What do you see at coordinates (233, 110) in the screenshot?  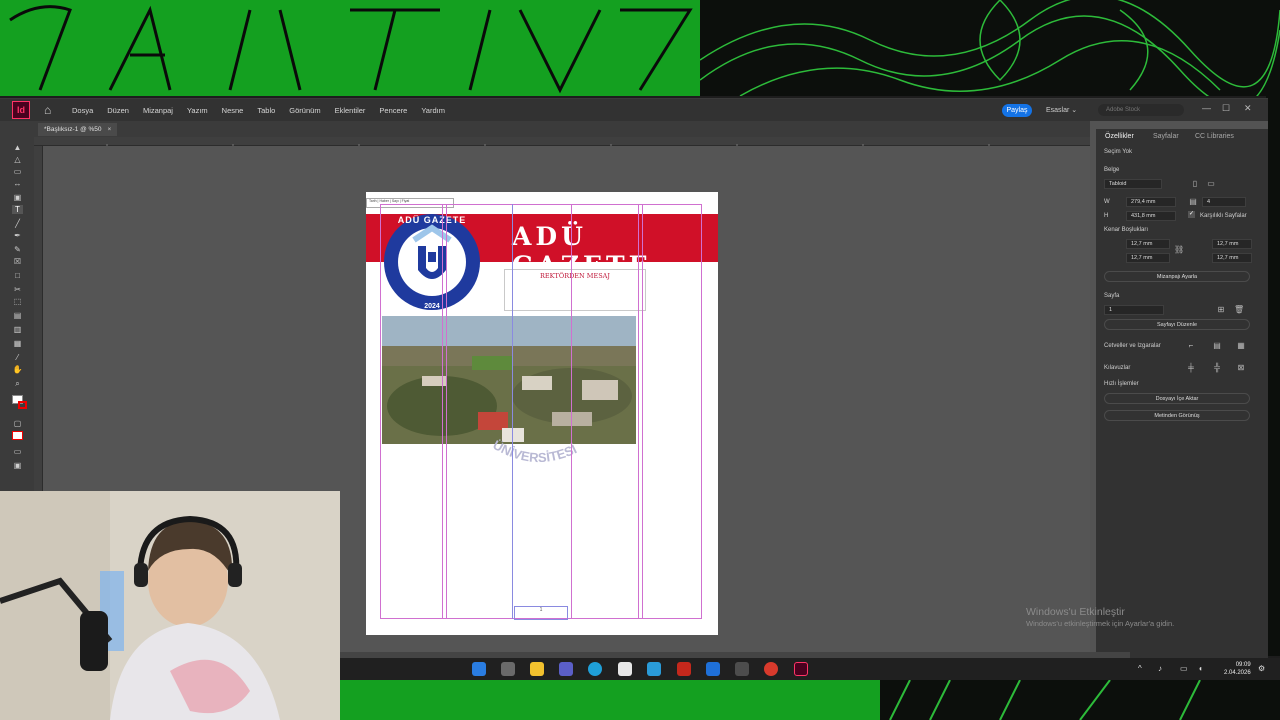 I see `menu-nesne: Nesne` at bounding box center [233, 110].